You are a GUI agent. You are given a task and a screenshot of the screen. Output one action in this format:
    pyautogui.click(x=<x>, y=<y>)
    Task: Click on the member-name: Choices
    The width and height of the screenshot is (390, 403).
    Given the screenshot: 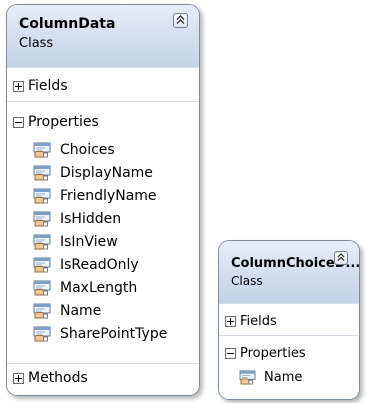 What is the action you would take?
    pyautogui.click(x=87, y=150)
    